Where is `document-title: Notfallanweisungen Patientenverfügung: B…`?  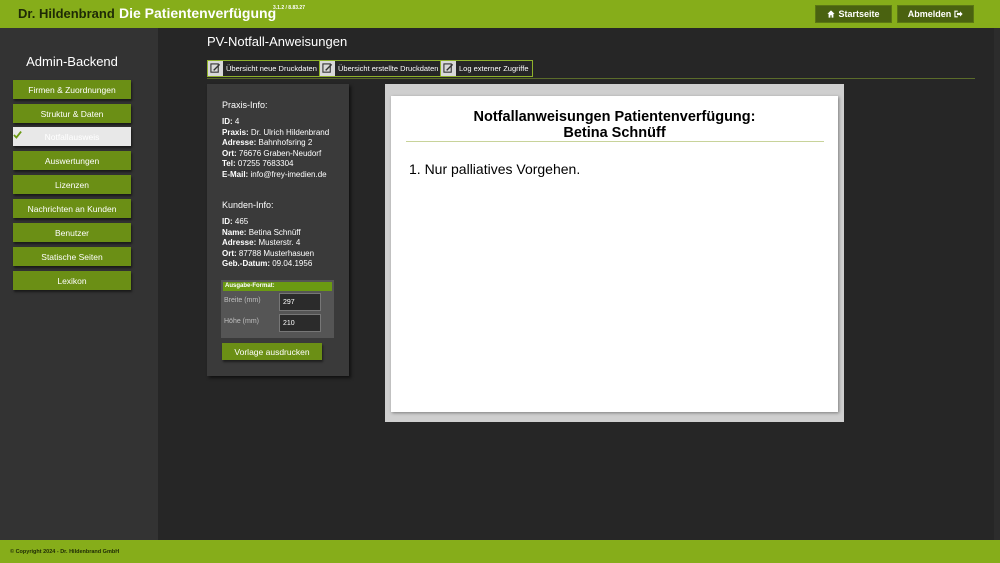
document-title: Notfallanweisungen Patientenverfügung: B… is located at coordinates (614, 125).